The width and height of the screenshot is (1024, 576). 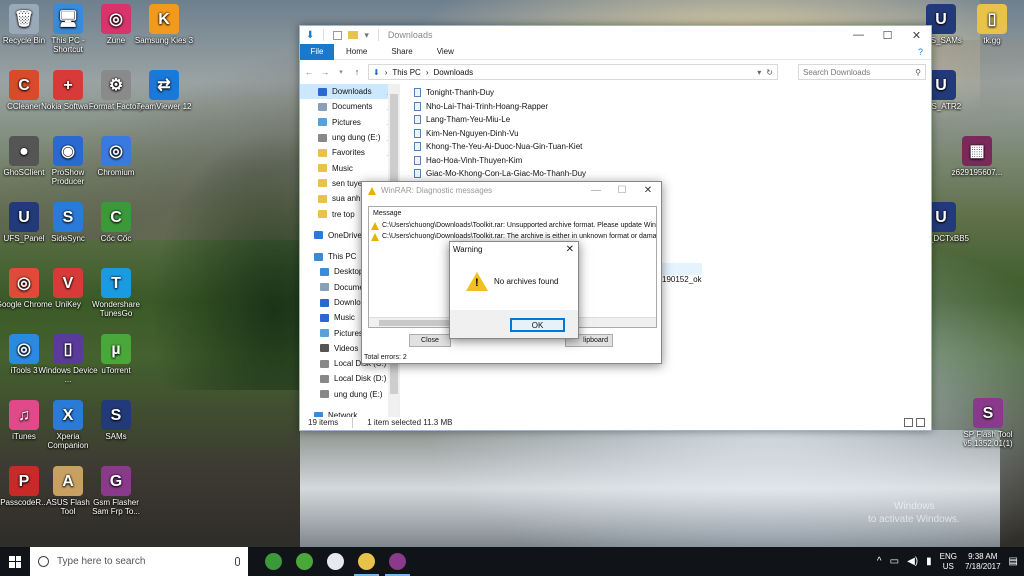 What do you see at coordinates (664, 174) in the screenshot?
I see `file-item: Giac-Mo-Khong-Con-La-Giac-Mo-Thanh-Duy` at bounding box center [664, 174].